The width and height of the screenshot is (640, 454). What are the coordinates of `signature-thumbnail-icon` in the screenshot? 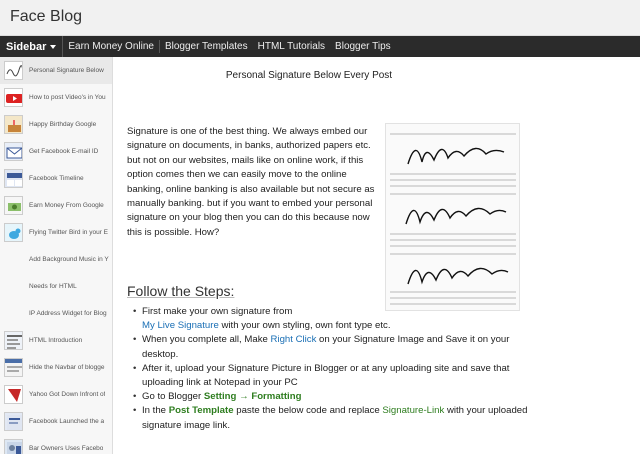 It's located at (13, 70).